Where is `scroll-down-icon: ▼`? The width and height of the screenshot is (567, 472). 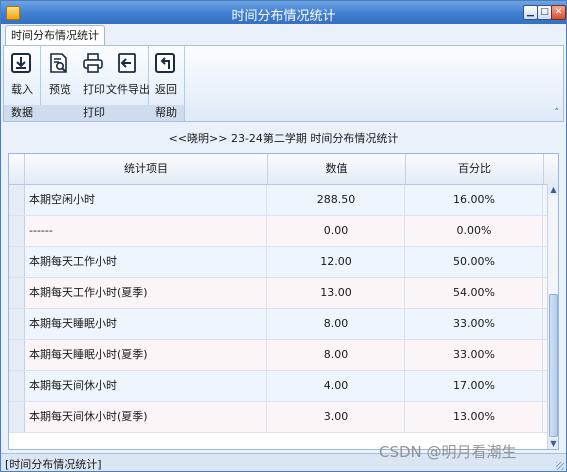 scroll-down-icon: ▼ is located at coordinates (553, 443).